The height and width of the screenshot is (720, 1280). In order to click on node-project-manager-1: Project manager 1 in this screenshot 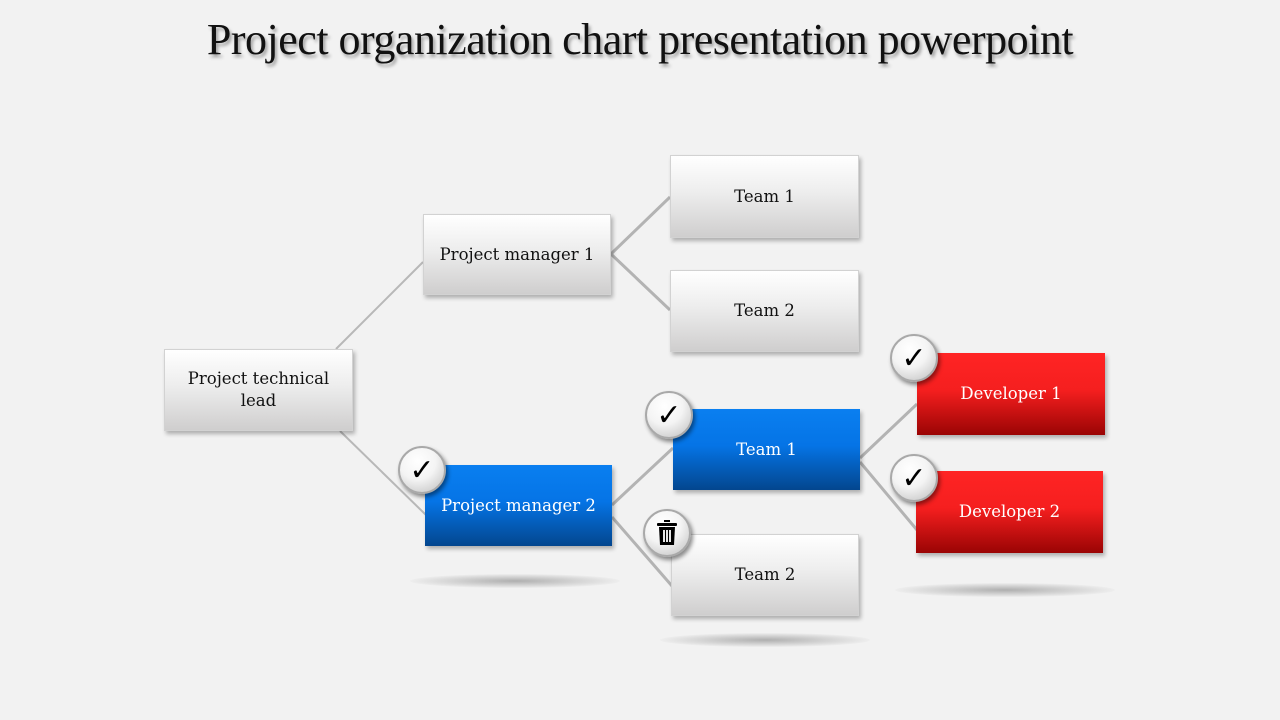, I will do `click(517, 254)`.